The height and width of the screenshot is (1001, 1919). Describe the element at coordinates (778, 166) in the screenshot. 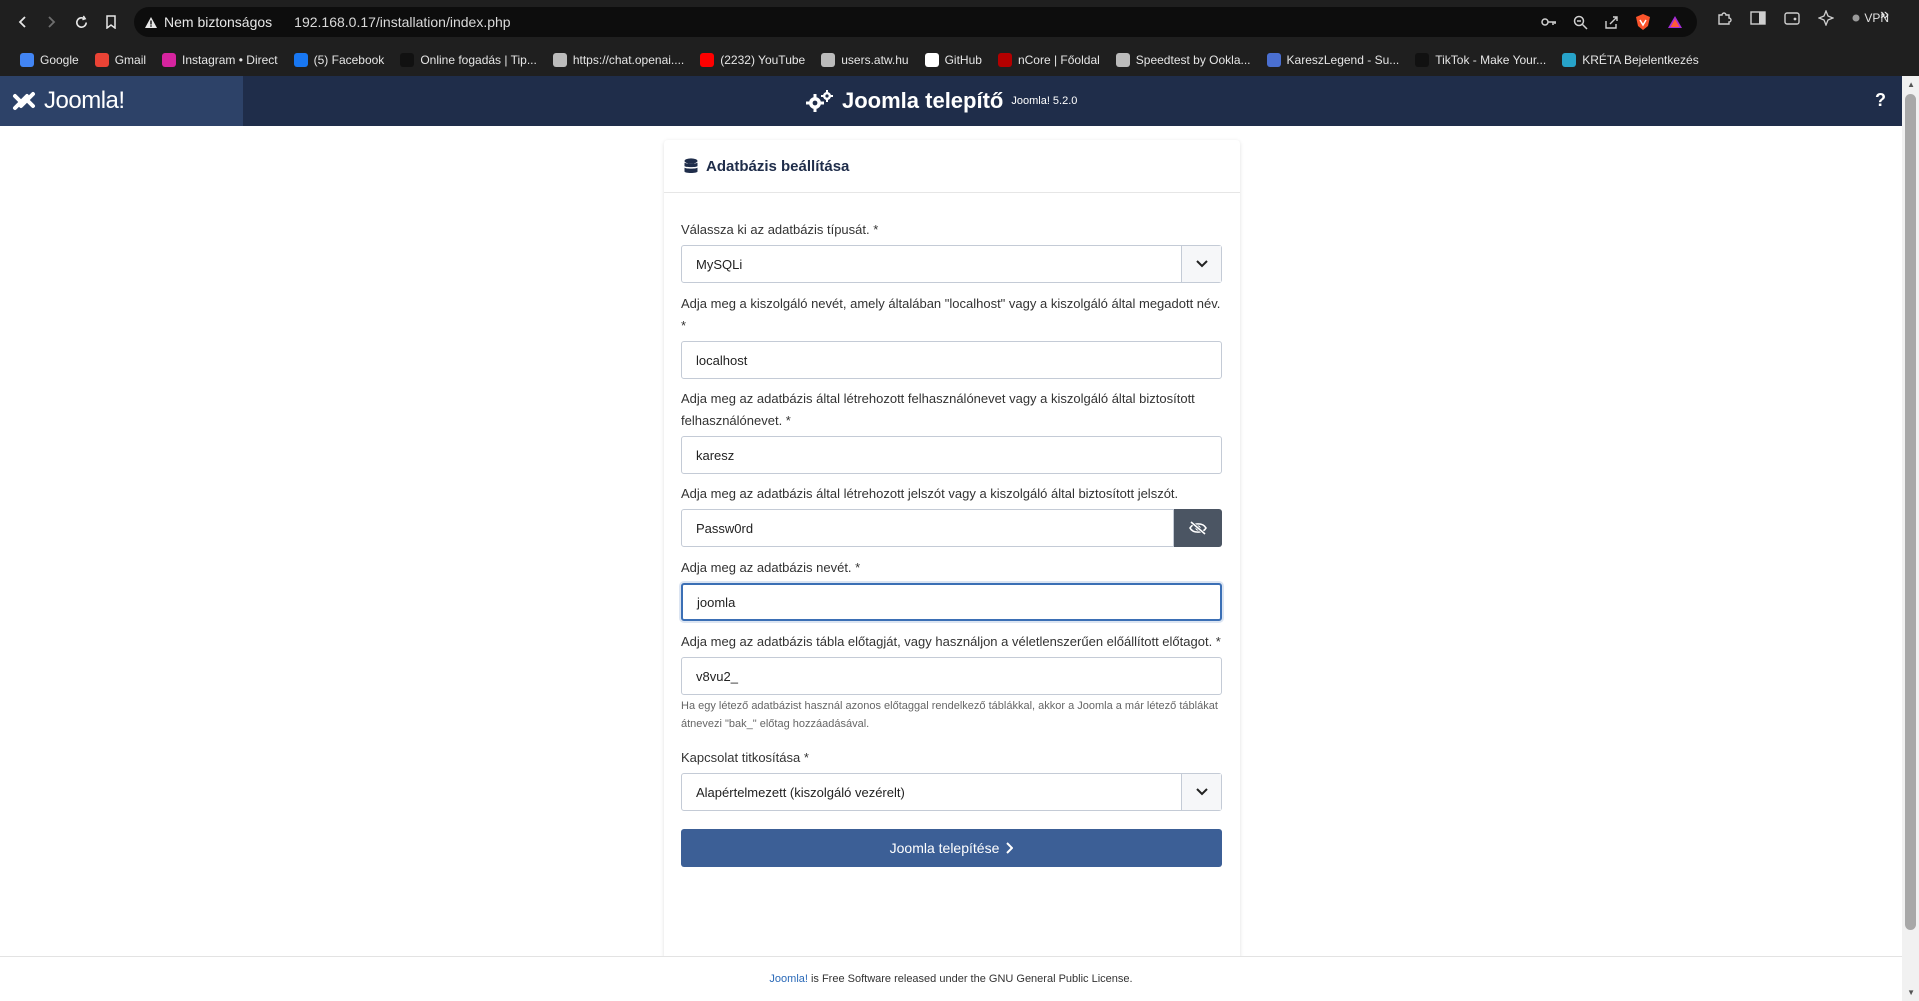

I see `card-title: Adatbázis beállítása` at that location.